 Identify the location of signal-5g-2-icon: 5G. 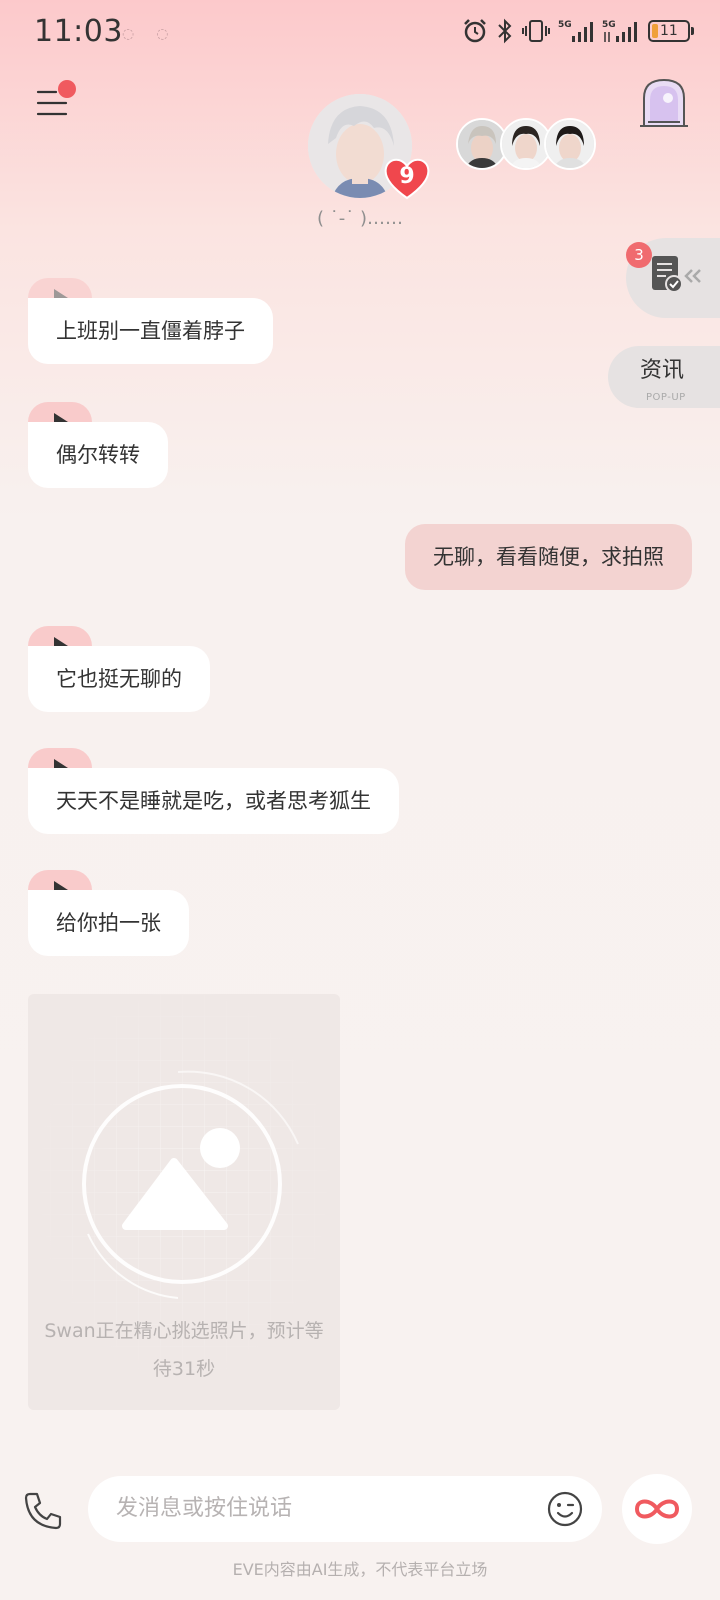
(619, 31).